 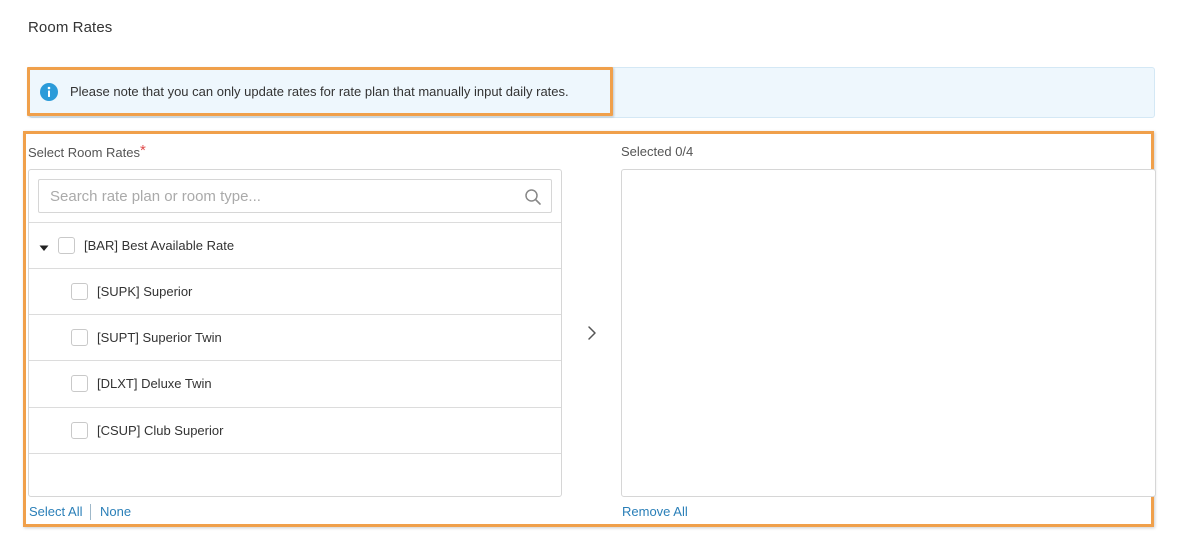 What do you see at coordinates (295, 291) in the screenshot?
I see `tree-item-supk: [SUPK] Superior` at bounding box center [295, 291].